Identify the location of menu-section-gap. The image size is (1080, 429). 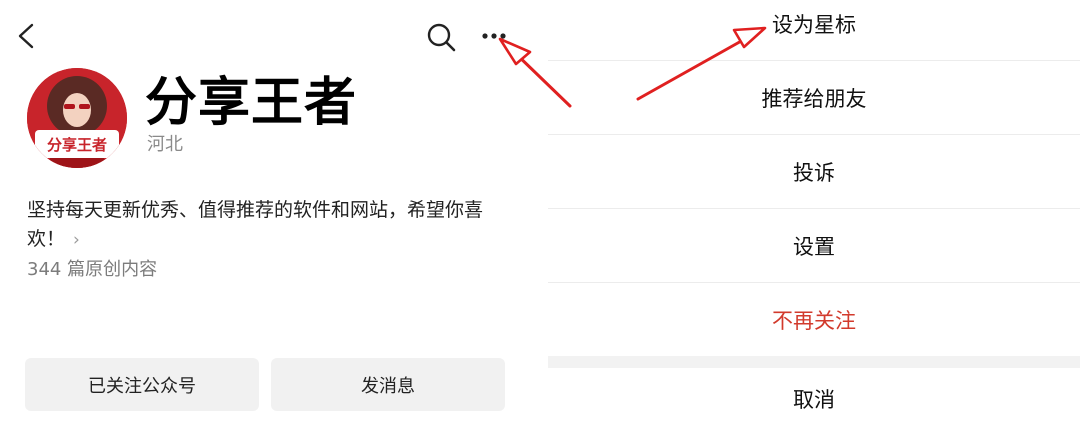
(814, 362).